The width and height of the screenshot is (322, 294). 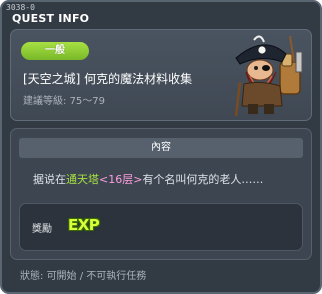 I want to click on category-badge: 一般, so click(x=55, y=51).